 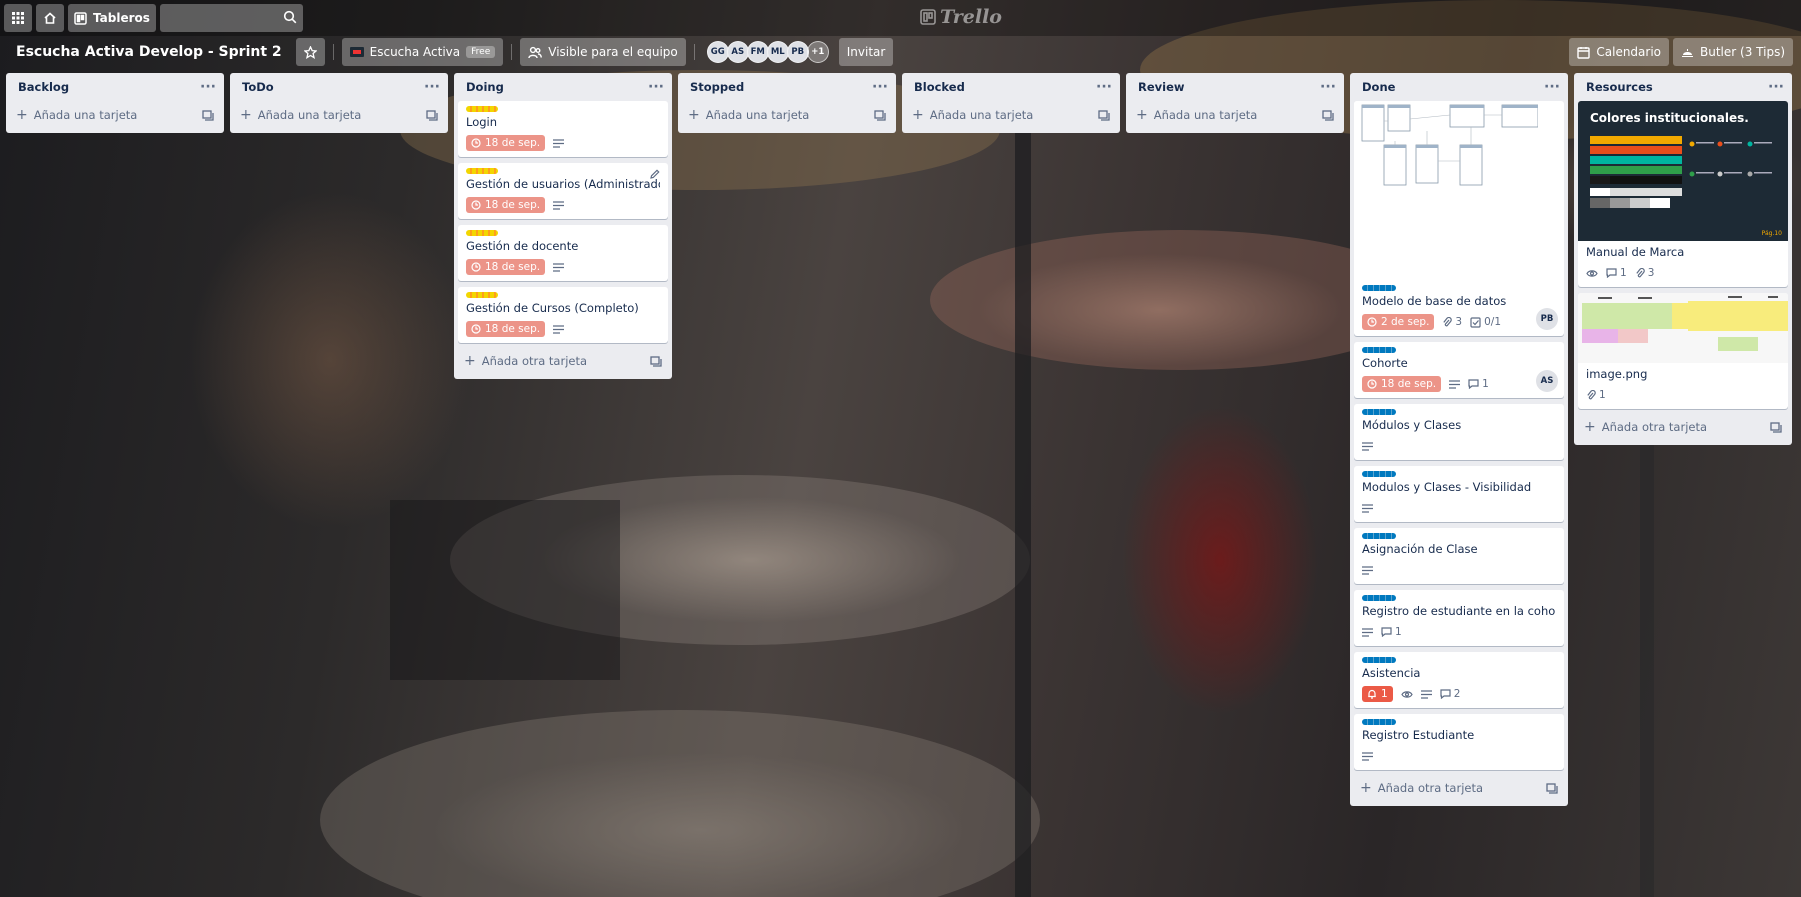 What do you see at coordinates (1367, 756) in the screenshot?
I see `description-icon` at bounding box center [1367, 756].